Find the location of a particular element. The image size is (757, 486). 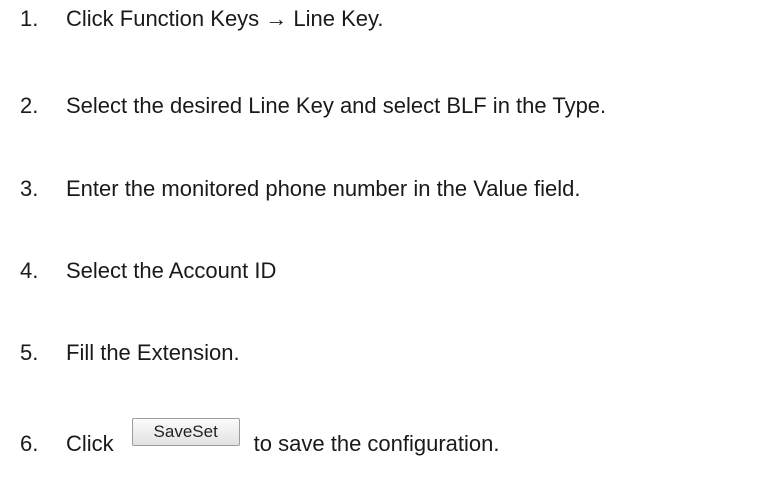

step-number: 1. is located at coordinates (29, 18).